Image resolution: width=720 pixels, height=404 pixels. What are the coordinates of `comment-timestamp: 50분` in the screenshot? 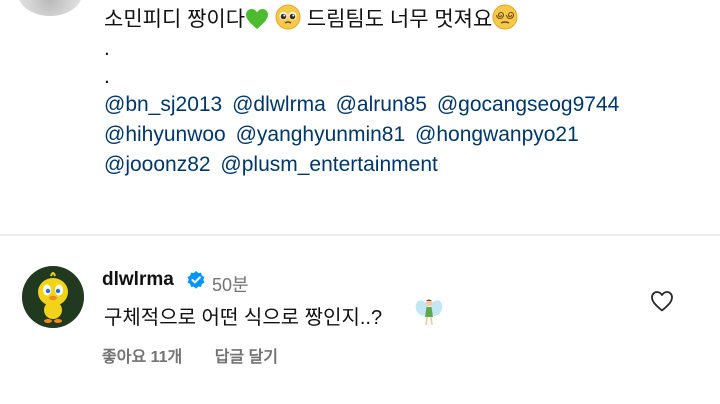 It's located at (230, 284).